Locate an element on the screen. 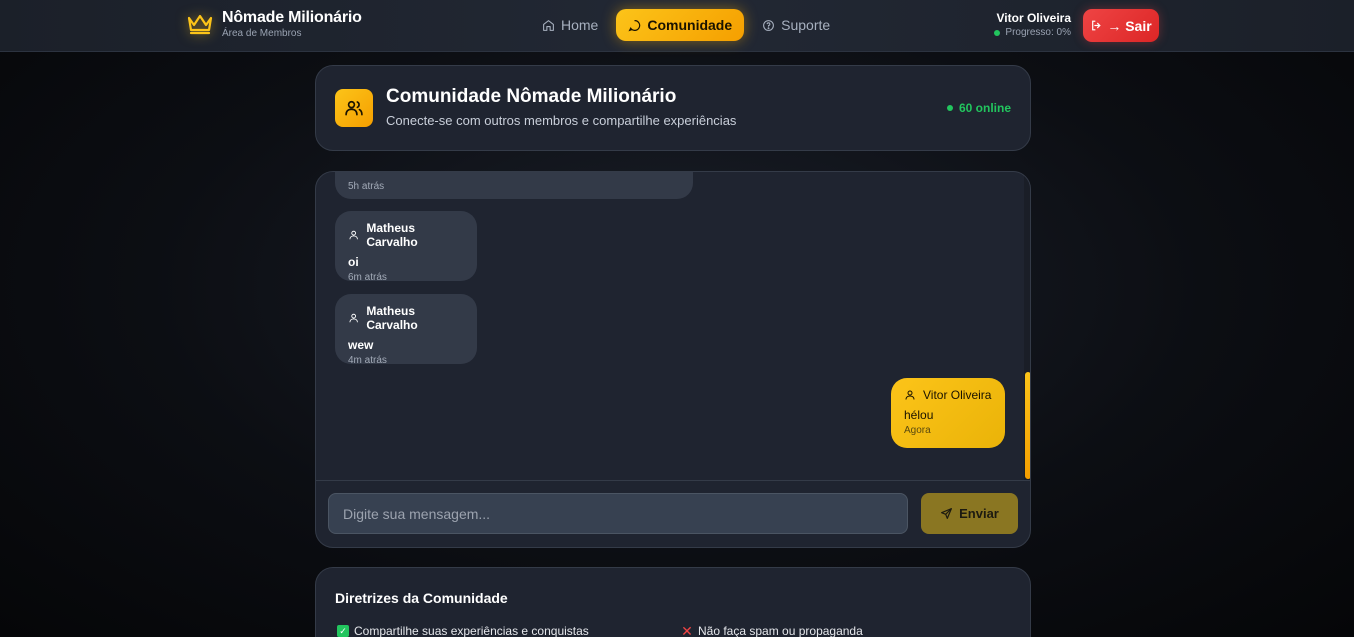 The height and width of the screenshot is (637, 1354). nav-community: Comunidade is located at coordinates (680, 25).